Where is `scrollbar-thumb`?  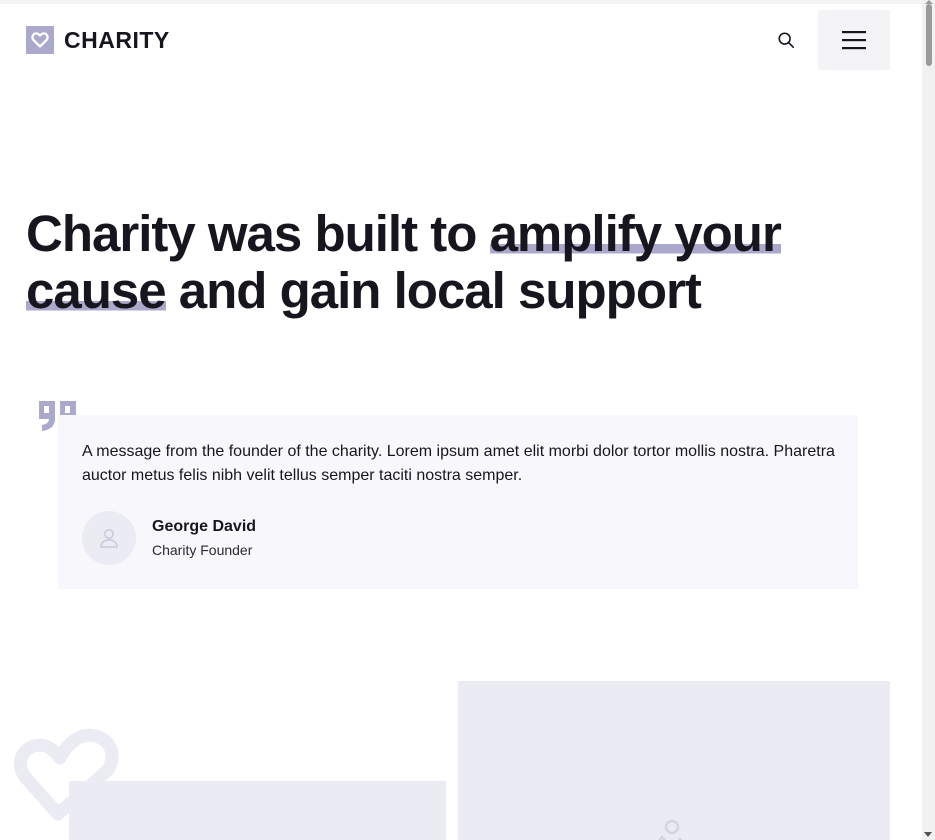 scrollbar-thumb is located at coordinates (929, 35).